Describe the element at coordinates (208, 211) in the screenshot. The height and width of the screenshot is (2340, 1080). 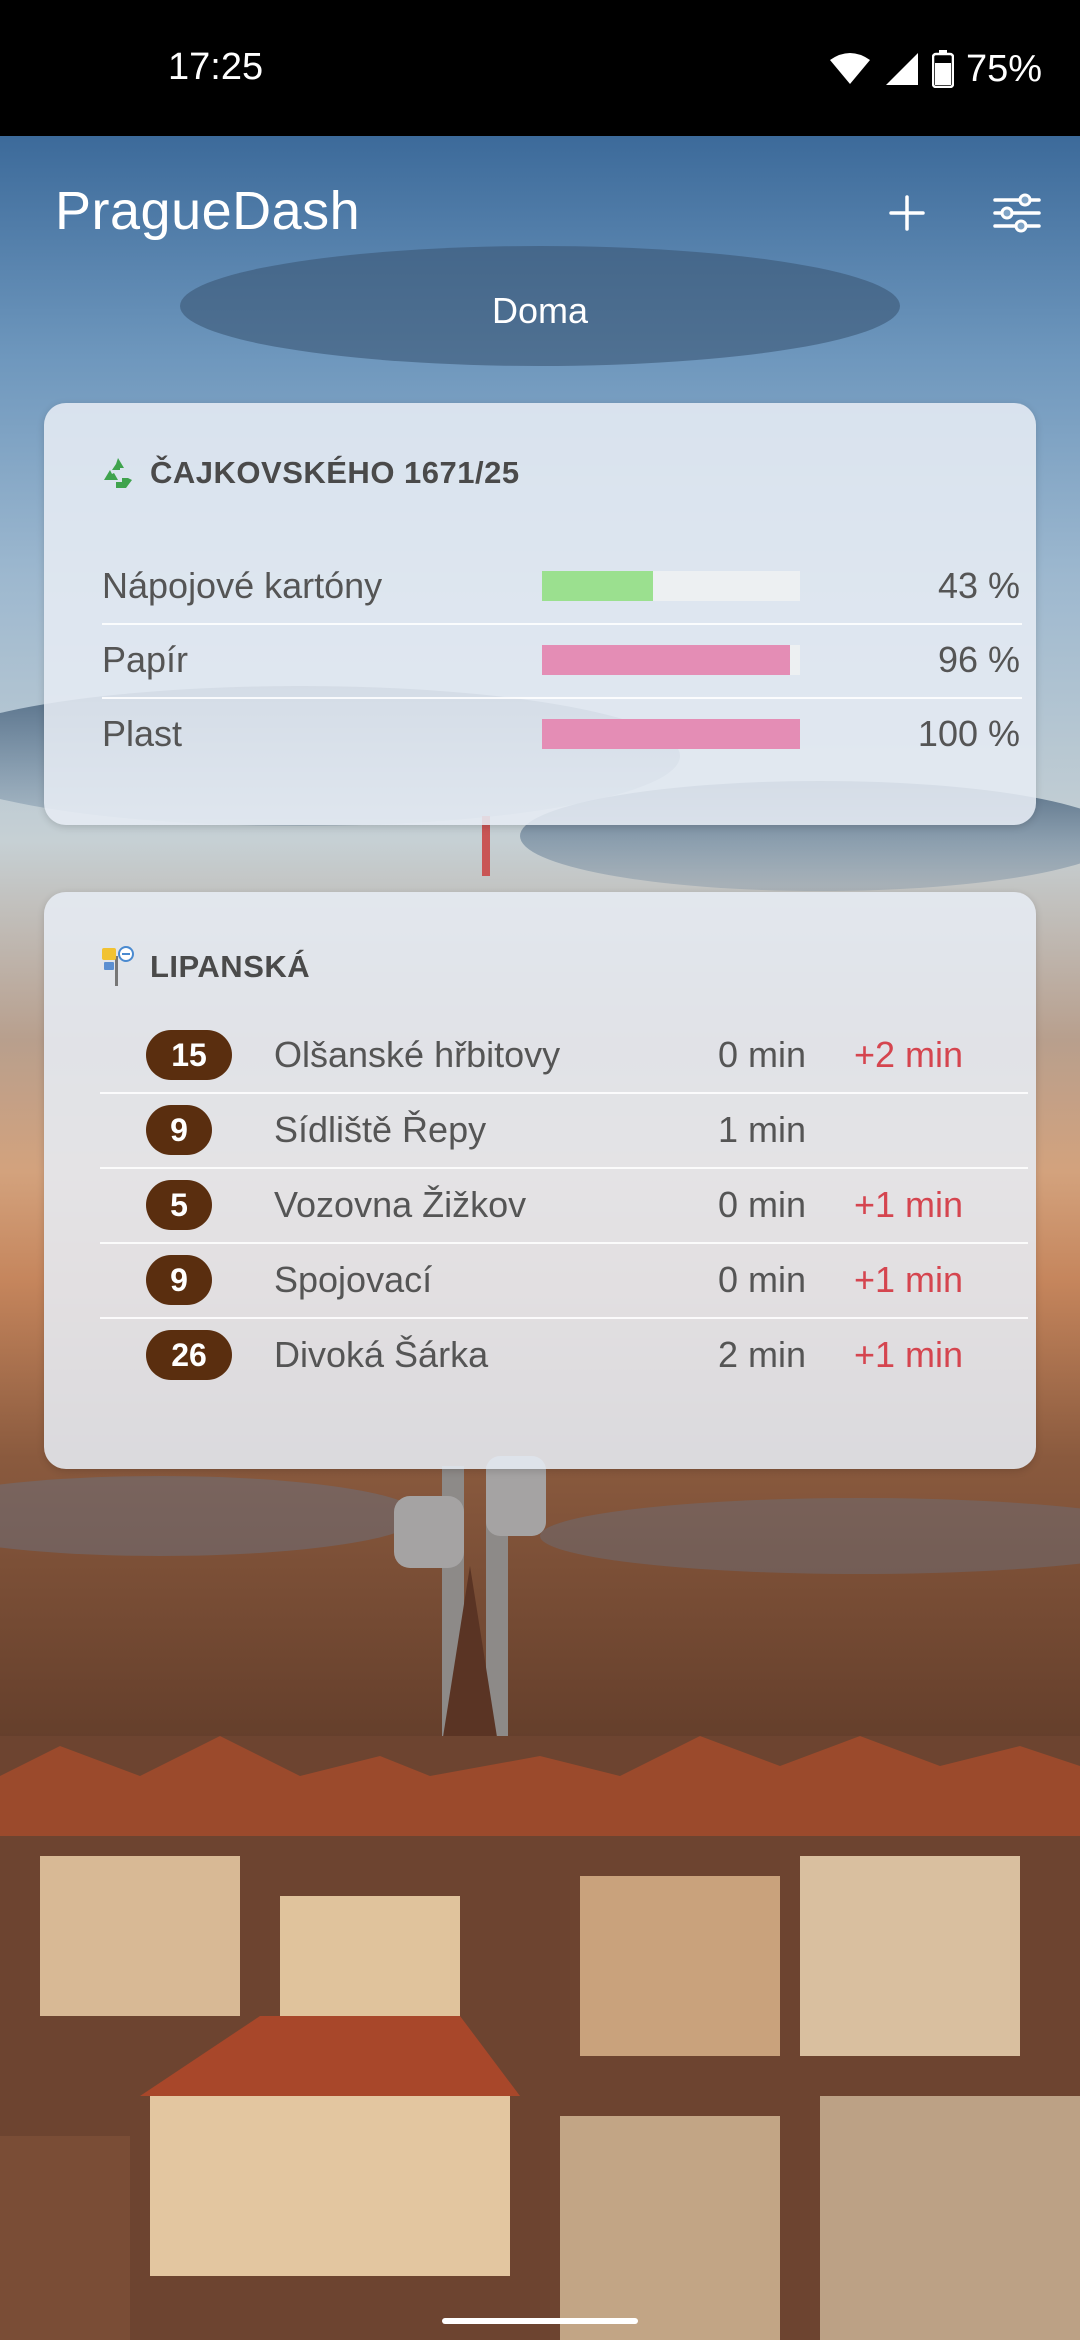
I see `app-title: PragueDash` at that location.